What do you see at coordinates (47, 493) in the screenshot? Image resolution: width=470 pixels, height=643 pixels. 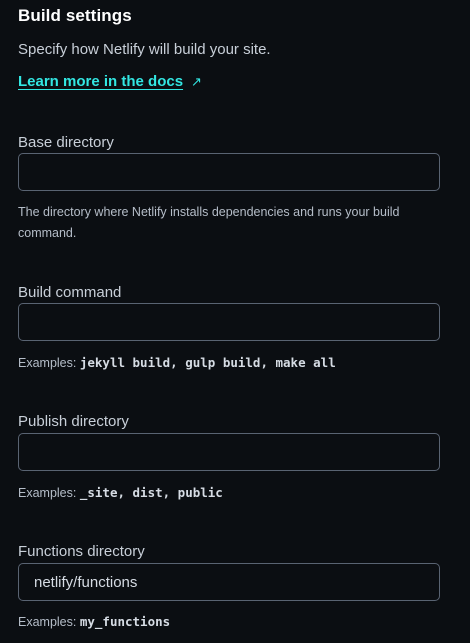 I see `publish-directory-help-prefix: Examples:` at bounding box center [47, 493].